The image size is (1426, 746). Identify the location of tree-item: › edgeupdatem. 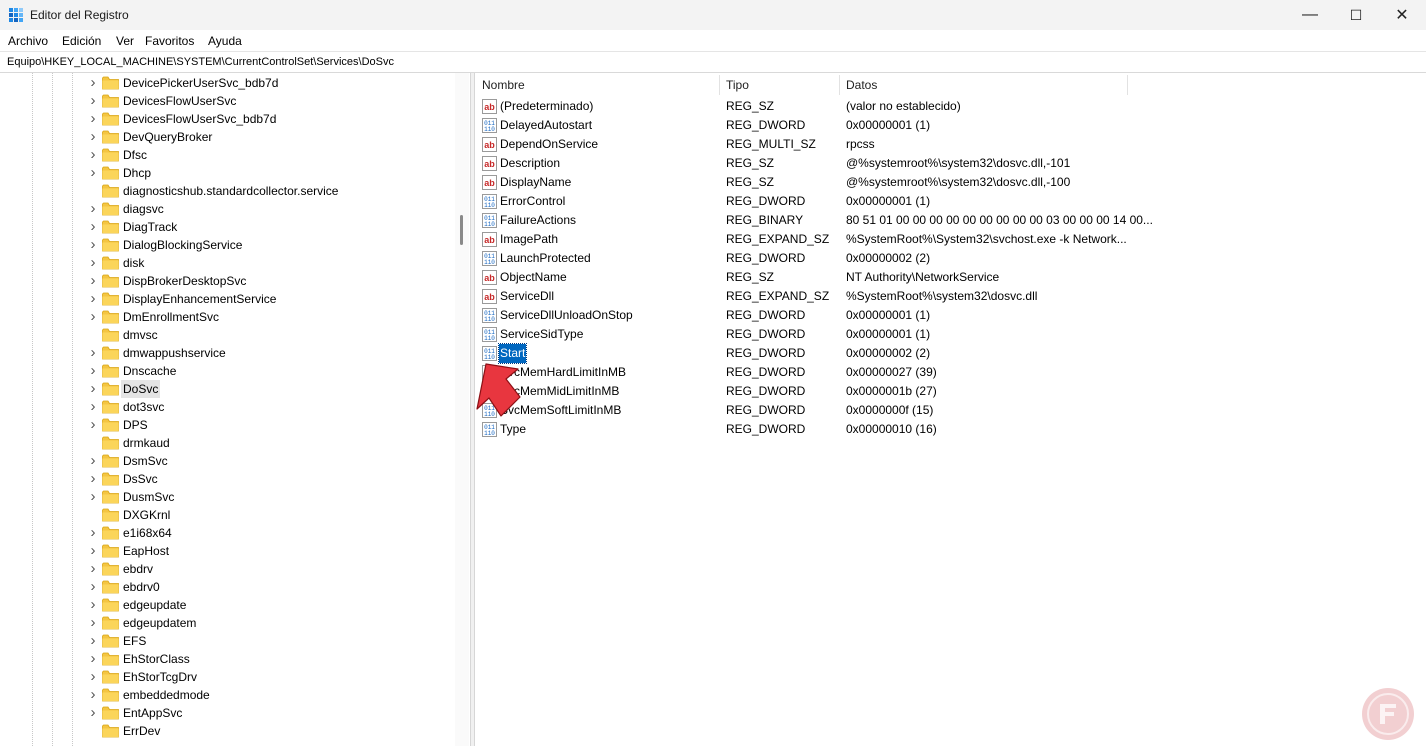
(227, 623).